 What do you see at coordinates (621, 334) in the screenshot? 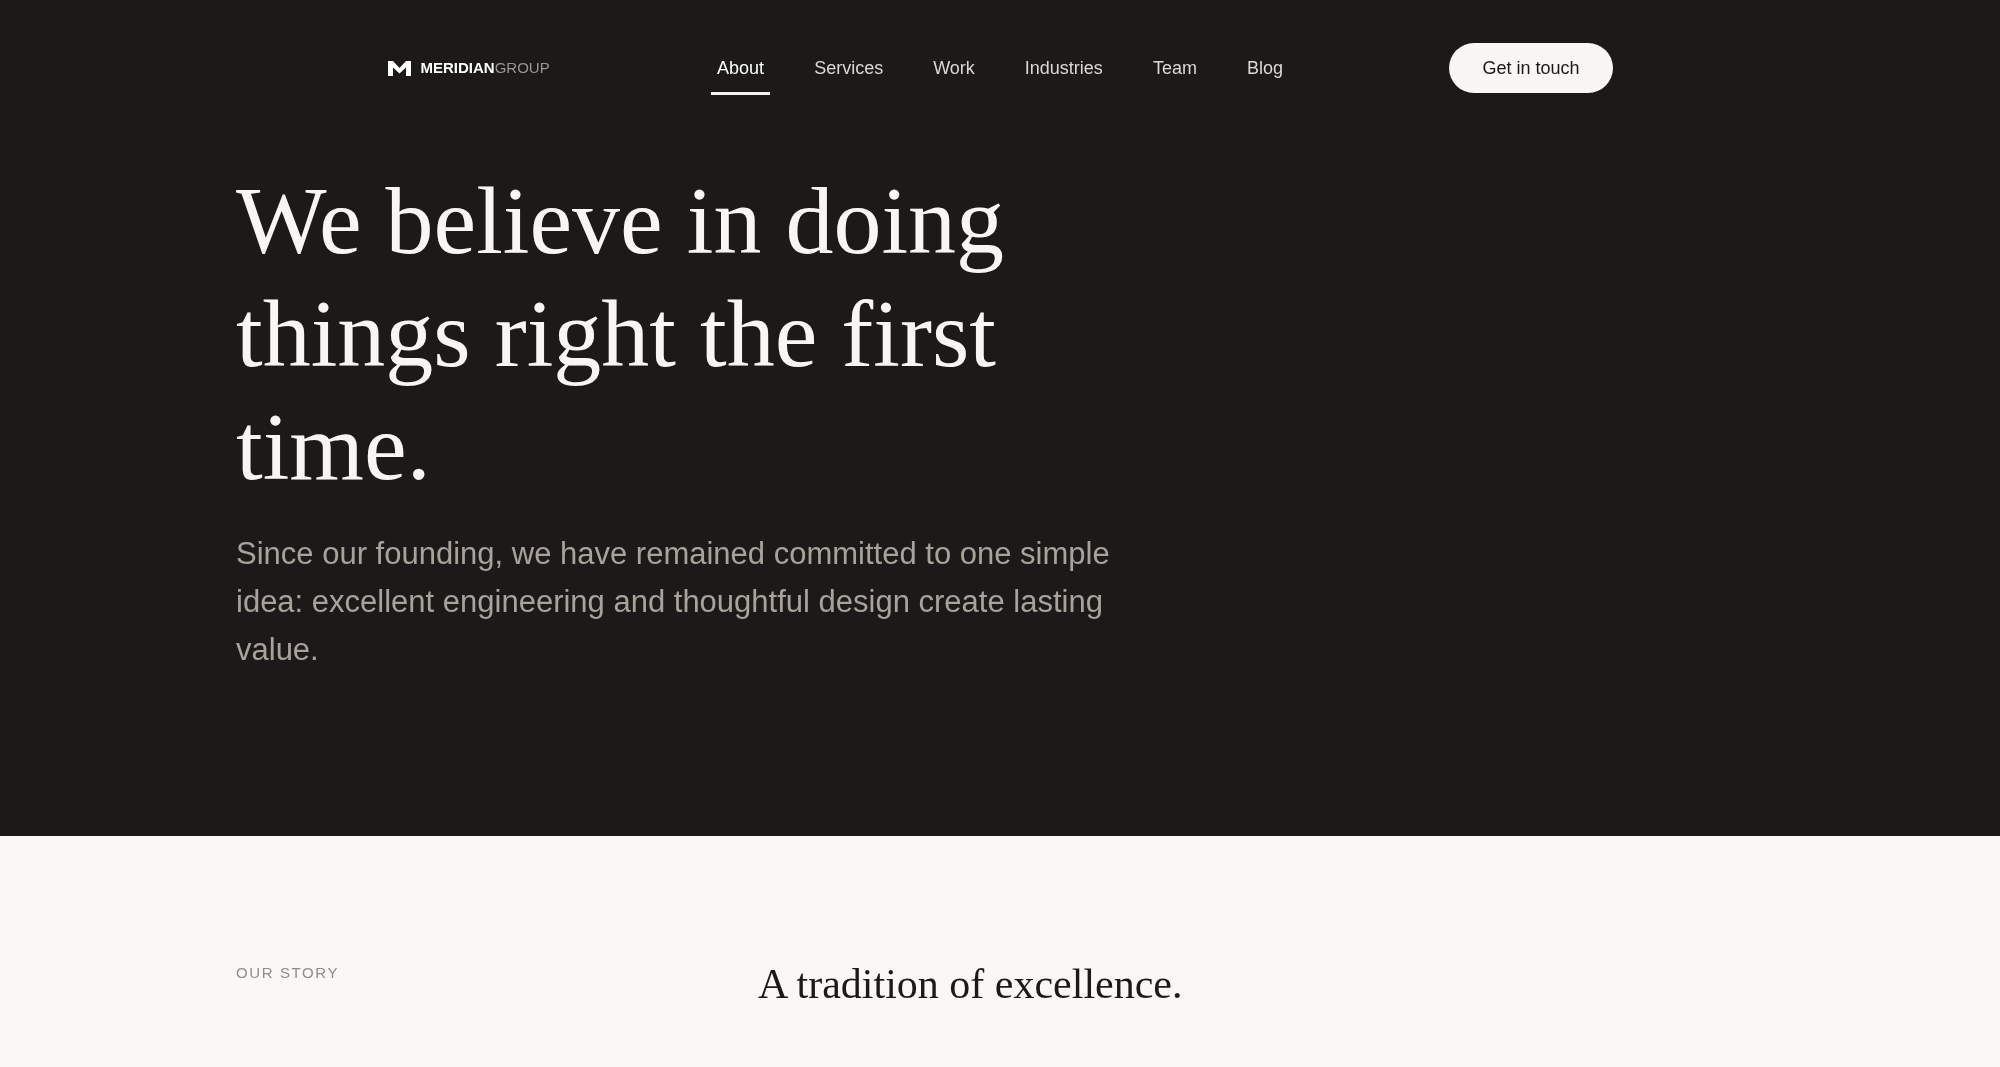
I see `hero-heading: We believe in doing things right the first time.` at bounding box center [621, 334].